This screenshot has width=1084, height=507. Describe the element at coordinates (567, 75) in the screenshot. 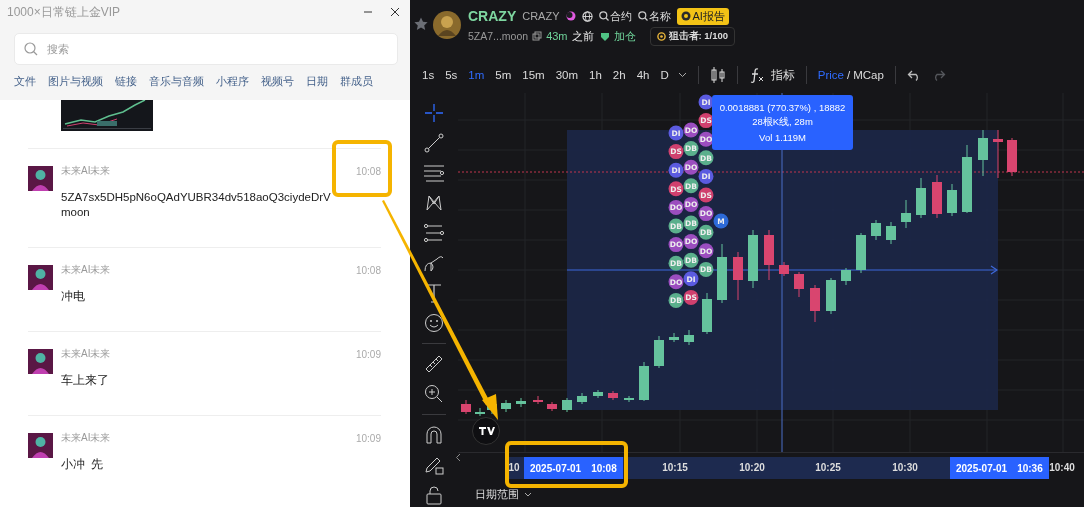

I see `interval-tab: 30m` at that location.